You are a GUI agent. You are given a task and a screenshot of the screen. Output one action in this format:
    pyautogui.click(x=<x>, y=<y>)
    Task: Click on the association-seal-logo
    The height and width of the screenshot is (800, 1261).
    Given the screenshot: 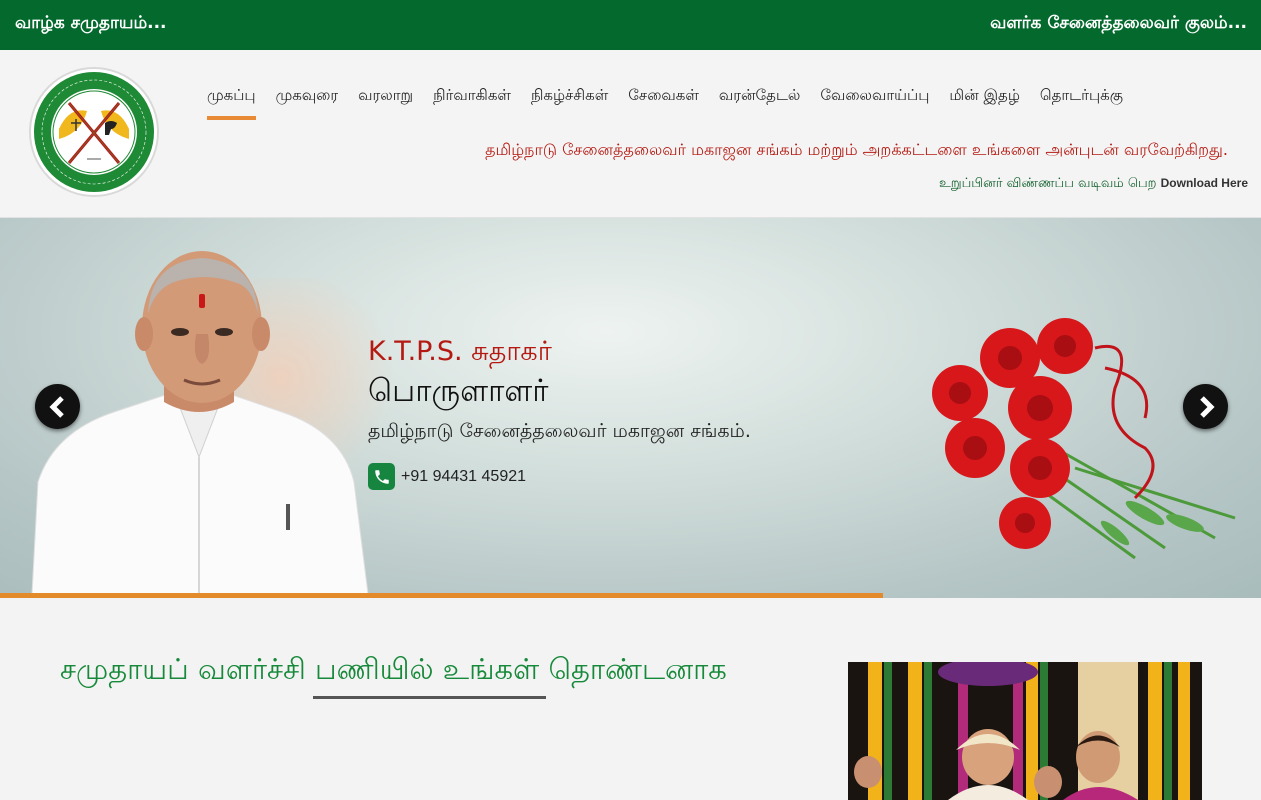 What is the action you would take?
    pyautogui.click(x=94, y=132)
    